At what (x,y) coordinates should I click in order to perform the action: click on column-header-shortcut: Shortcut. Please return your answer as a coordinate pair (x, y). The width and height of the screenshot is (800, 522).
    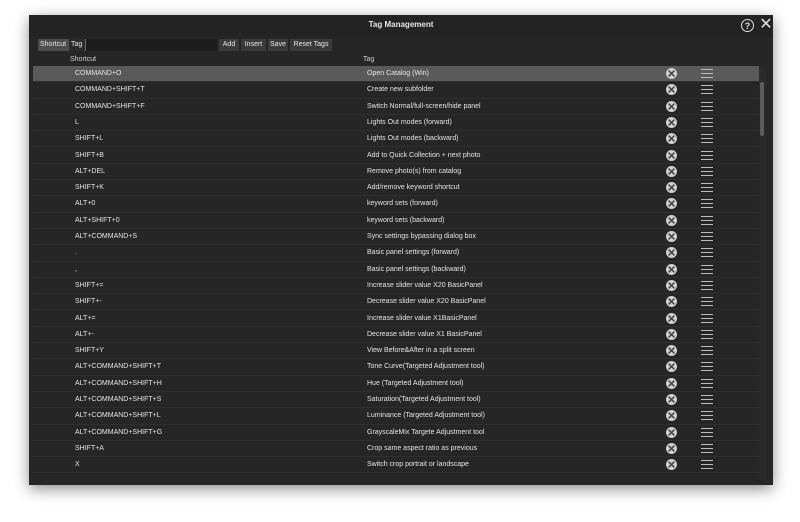
    Looking at the image, I should click on (83, 59).